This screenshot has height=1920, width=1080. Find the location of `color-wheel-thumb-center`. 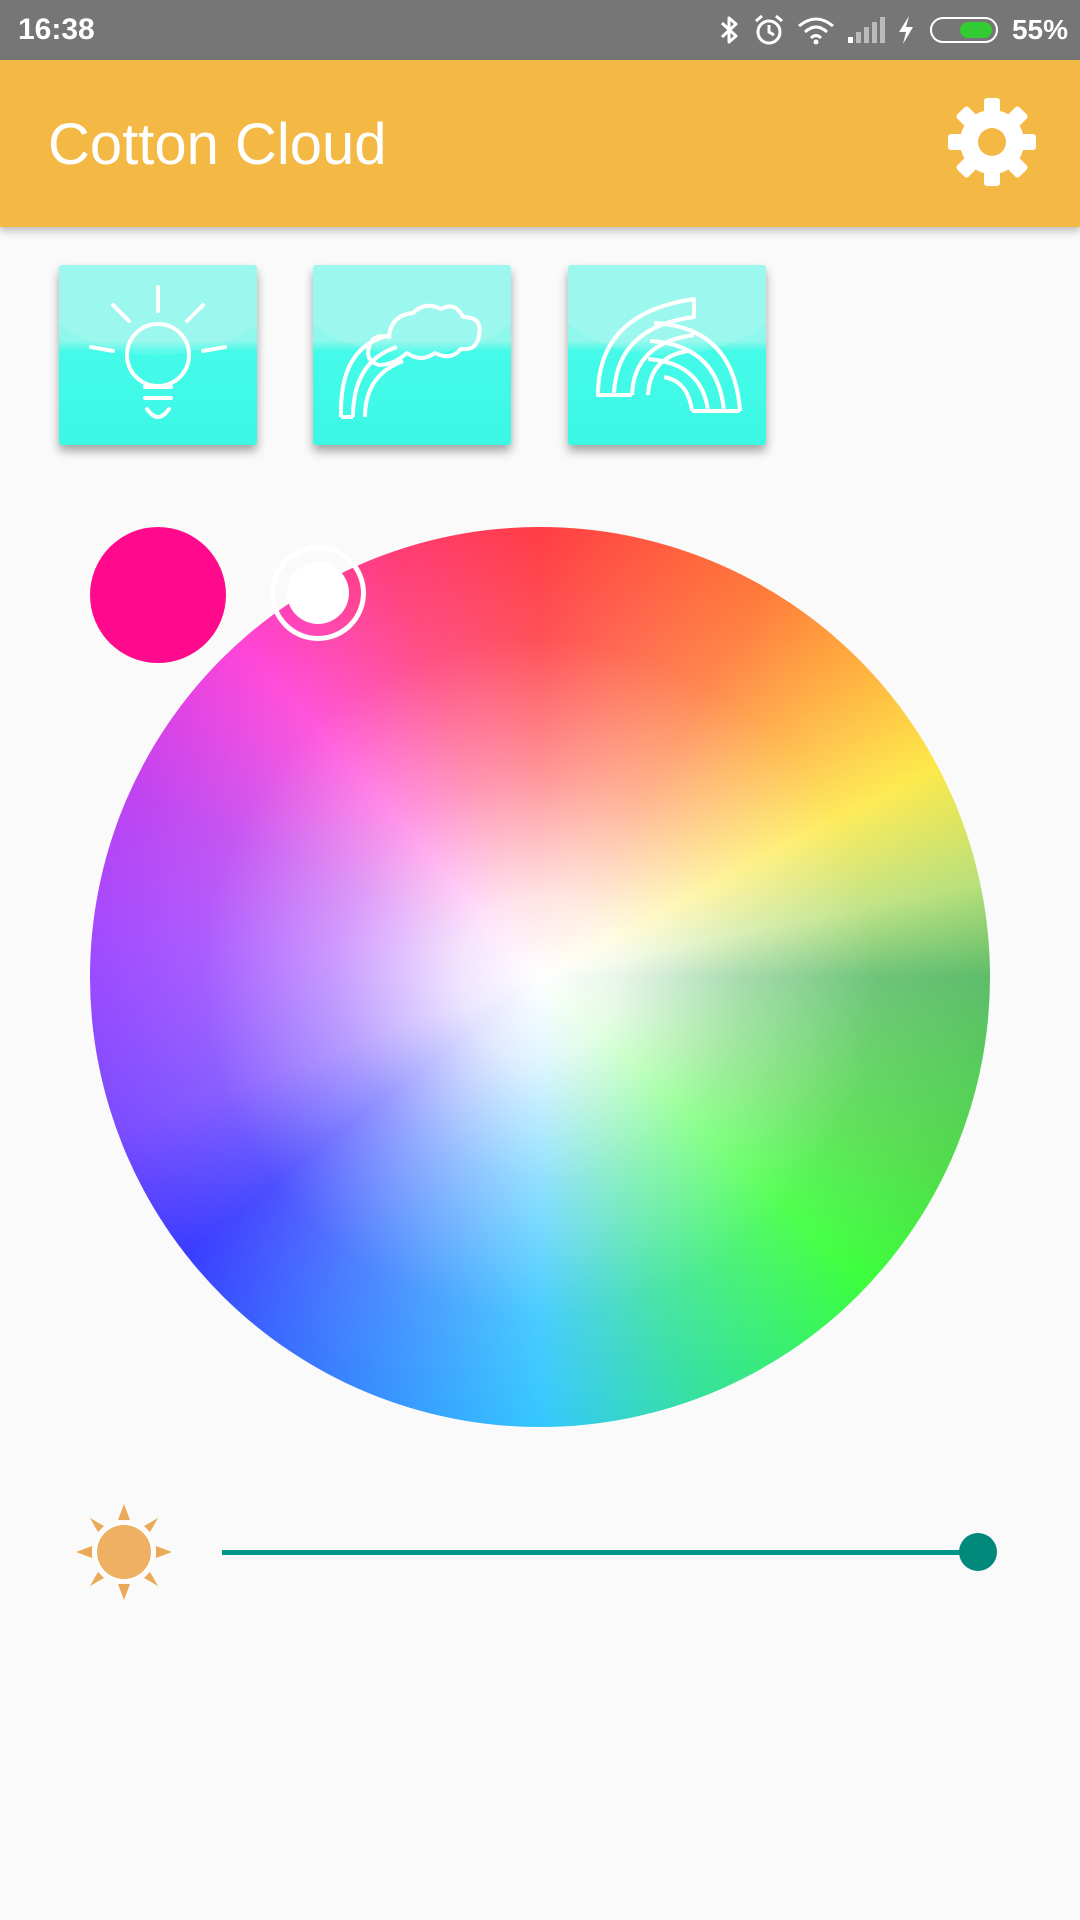

color-wheel-thumb-center is located at coordinates (318, 593).